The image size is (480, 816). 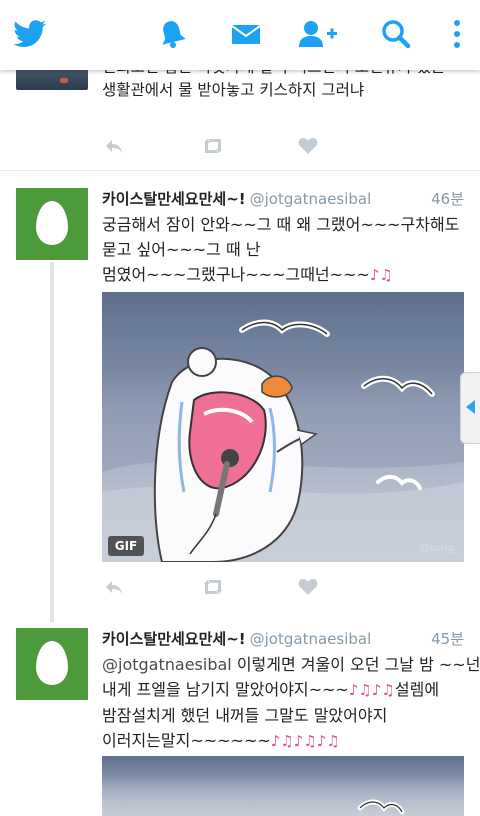 What do you see at coordinates (396, 34) in the screenshot?
I see `search-icon` at bounding box center [396, 34].